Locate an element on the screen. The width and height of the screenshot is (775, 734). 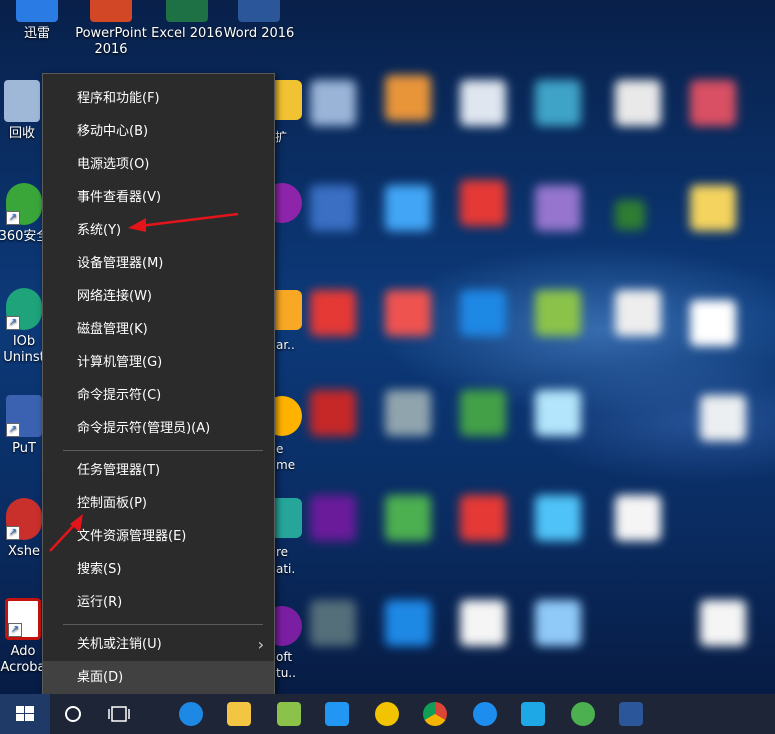
notepad-icon is located at coordinates (289, 714).